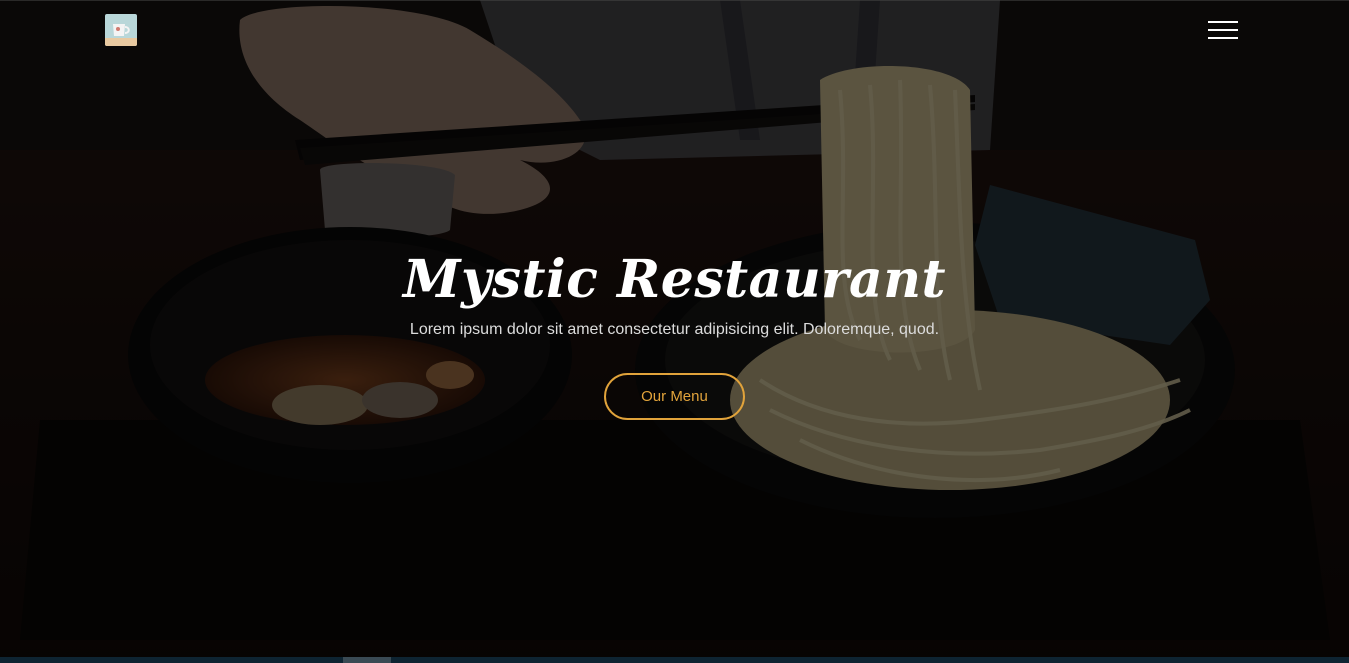 The width and height of the screenshot is (1349, 663). I want to click on logo-graphic, so click(121, 30).